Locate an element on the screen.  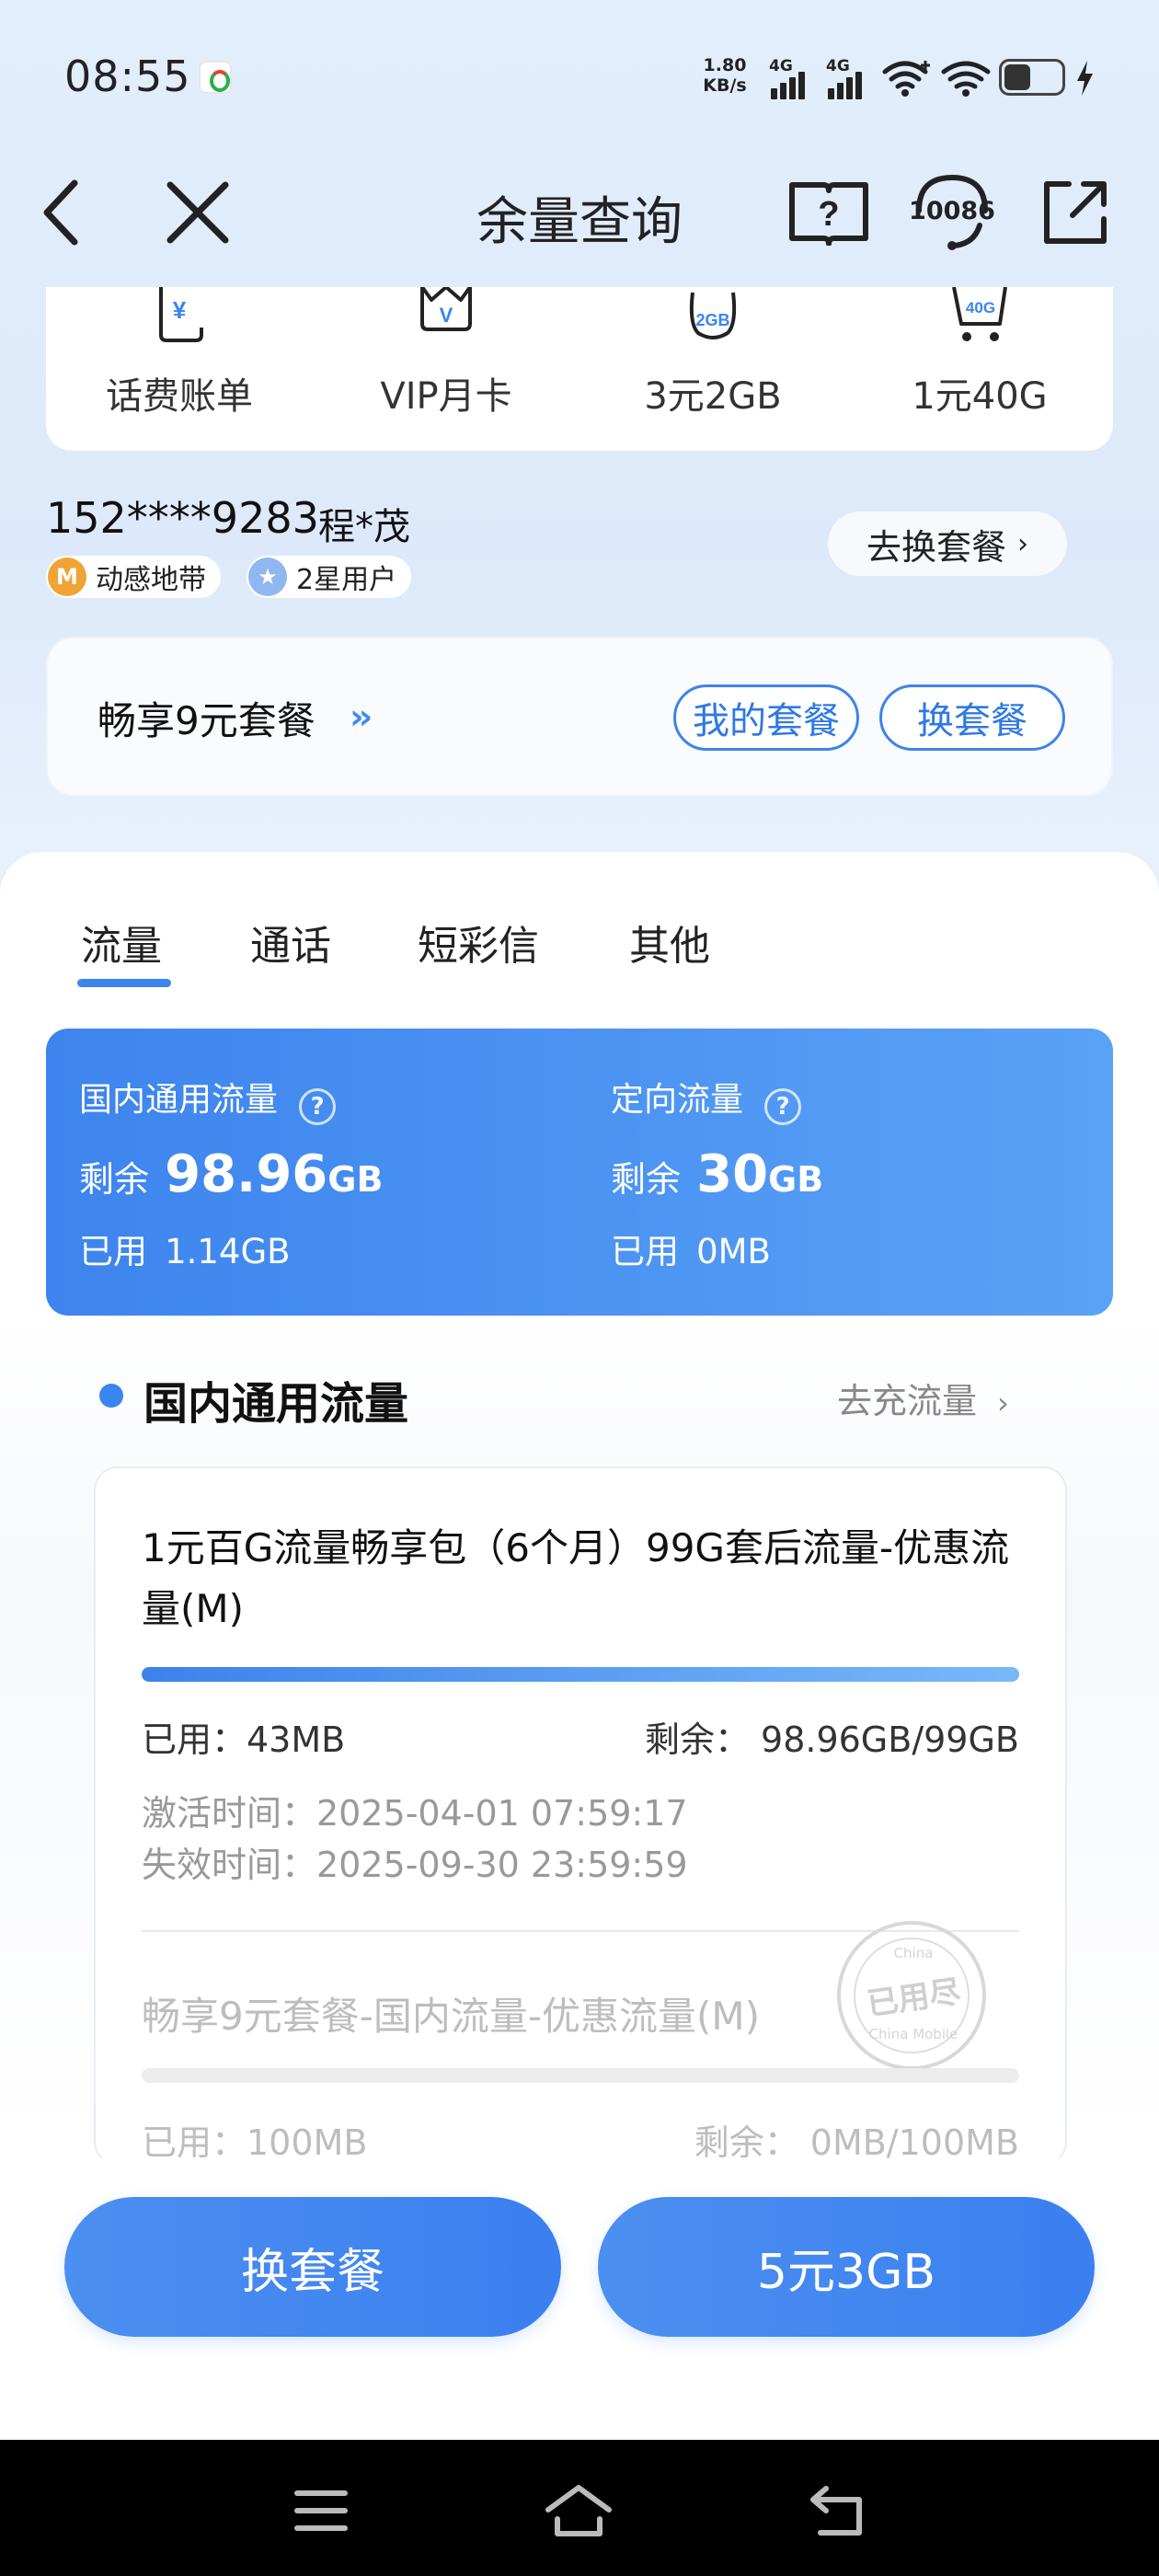
package-remain: 剩余： 0MB/100MB is located at coordinates (856, 2142).